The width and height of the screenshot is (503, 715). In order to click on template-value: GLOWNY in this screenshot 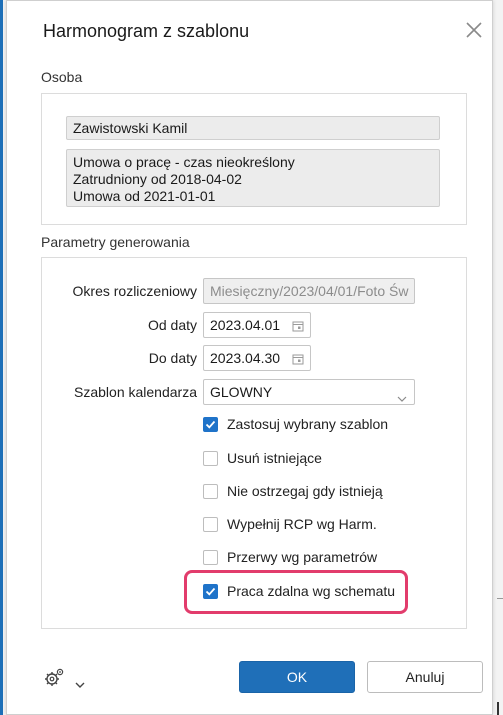, I will do `click(241, 392)`.